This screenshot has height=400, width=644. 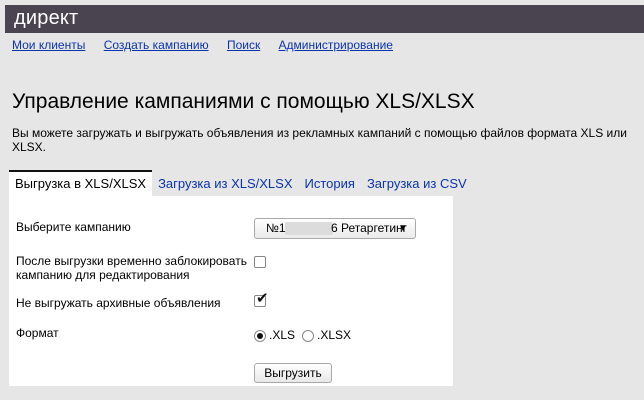 What do you see at coordinates (309, 228) in the screenshot?
I see `redacted-campaign-number` at bounding box center [309, 228].